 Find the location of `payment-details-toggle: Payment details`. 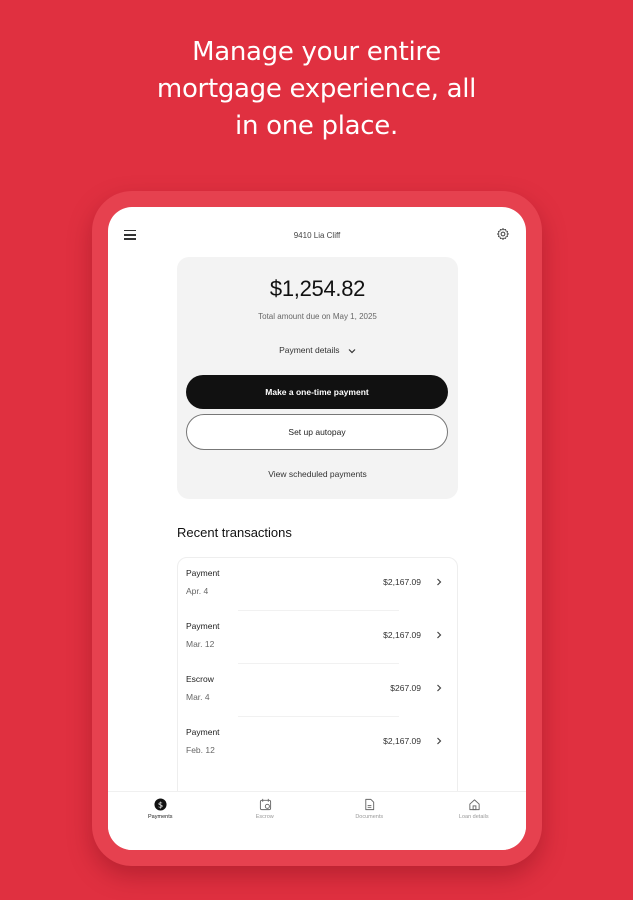

payment-details-toggle: Payment details is located at coordinates (317, 350).